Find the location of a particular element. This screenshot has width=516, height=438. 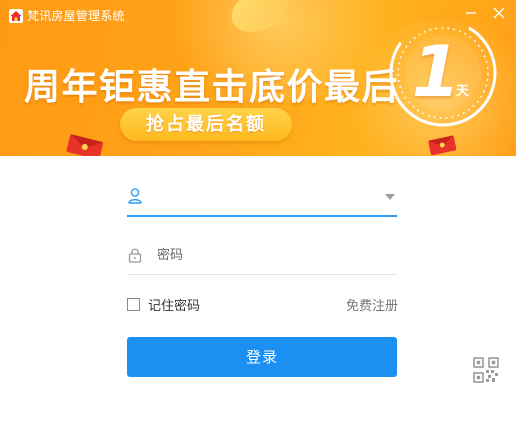

qr-code-icon is located at coordinates (486, 370).